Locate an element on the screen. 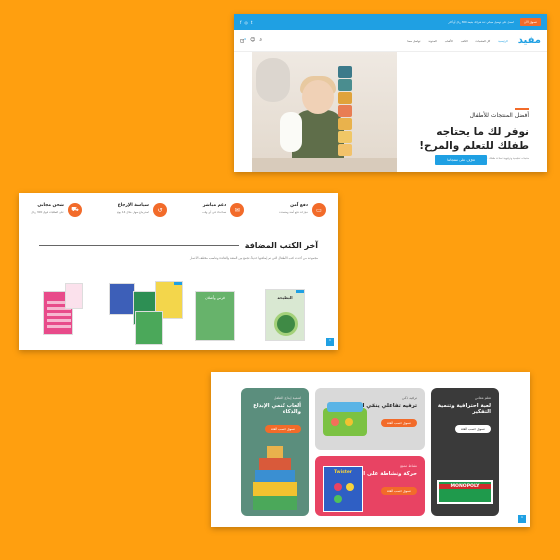 This screenshot has height=560, width=560. product-image-twister: Twister is located at coordinates (343, 489).